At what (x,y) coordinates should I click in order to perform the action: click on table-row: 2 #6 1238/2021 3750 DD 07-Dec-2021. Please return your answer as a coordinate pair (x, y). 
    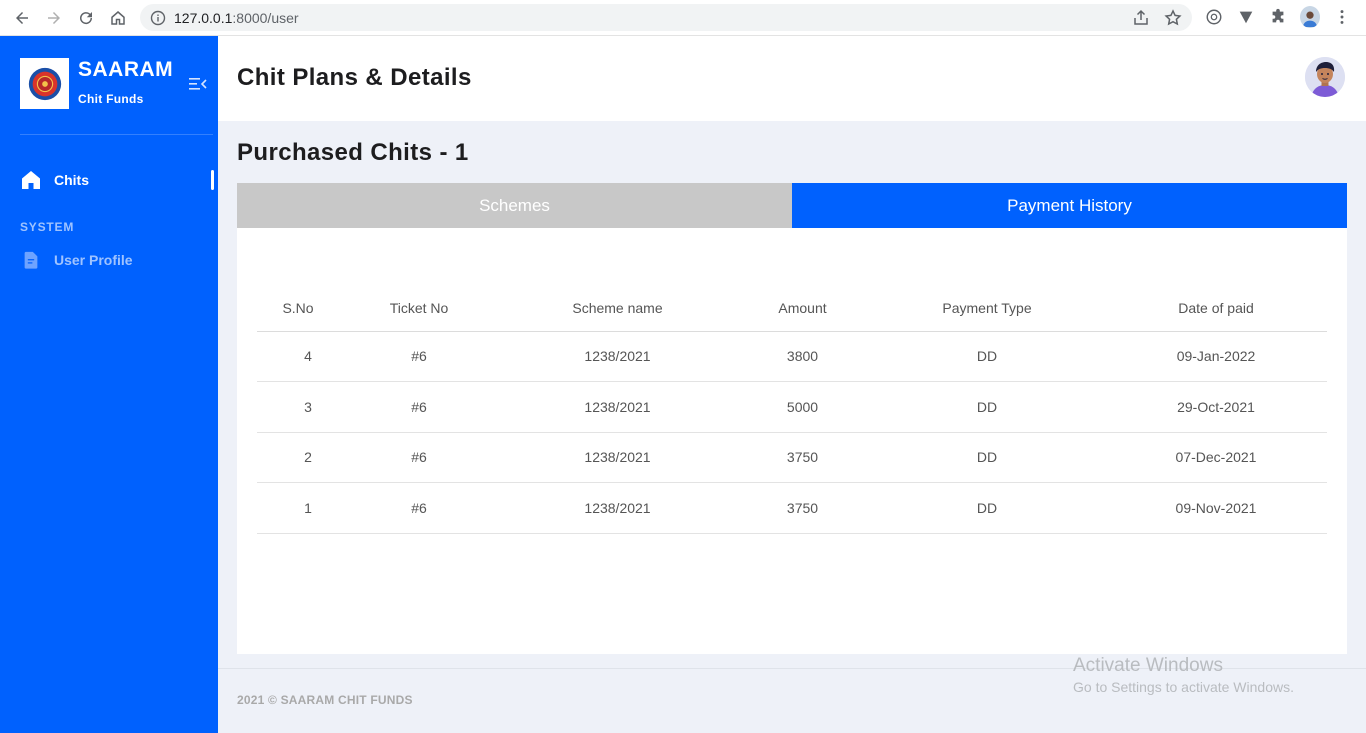
    Looking at the image, I should click on (792, 458).